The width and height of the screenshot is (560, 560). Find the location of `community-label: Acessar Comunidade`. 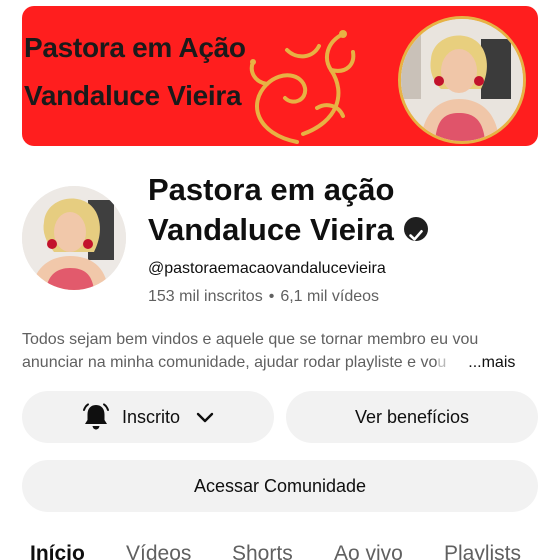

community-label: Acessar Comunidade is located at coordinates (280, 485).